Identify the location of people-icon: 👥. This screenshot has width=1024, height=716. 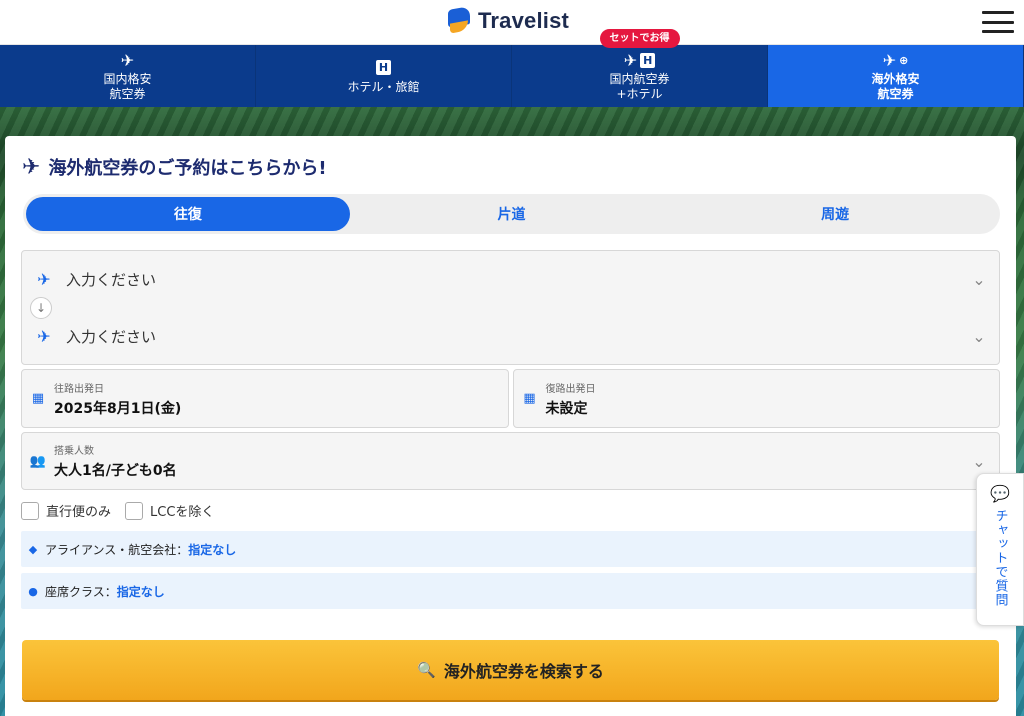
(38, 461).